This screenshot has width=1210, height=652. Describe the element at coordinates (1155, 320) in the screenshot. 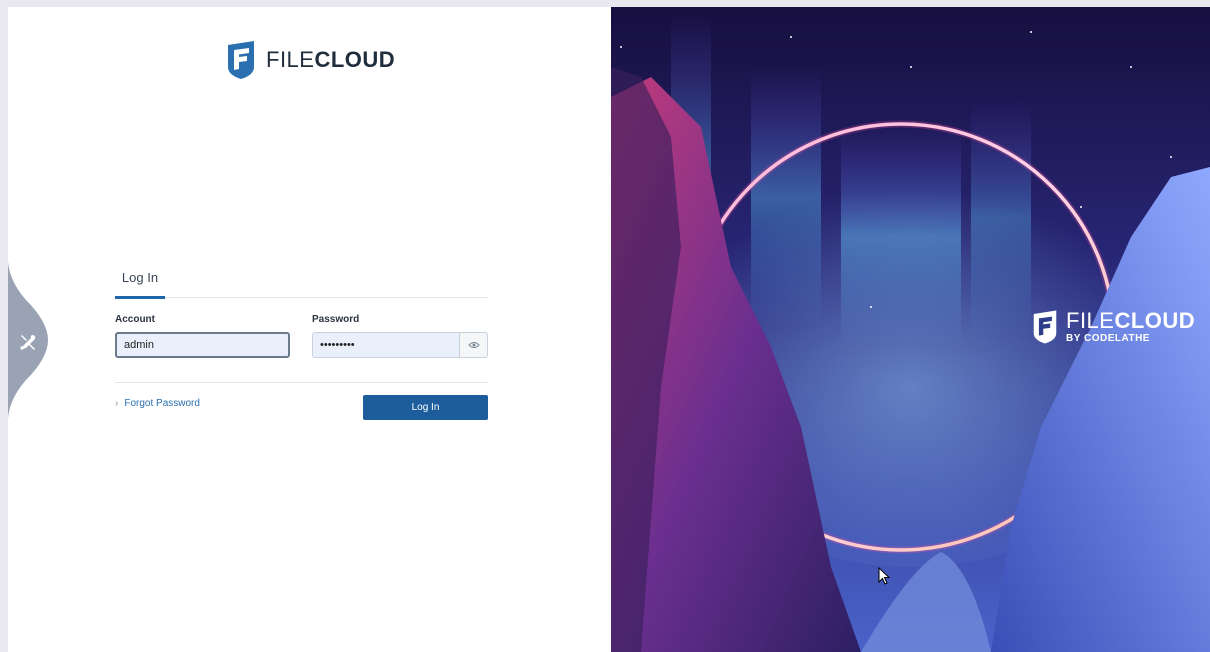

I see `hero-brand-name-bold: CLOUD` at that location.